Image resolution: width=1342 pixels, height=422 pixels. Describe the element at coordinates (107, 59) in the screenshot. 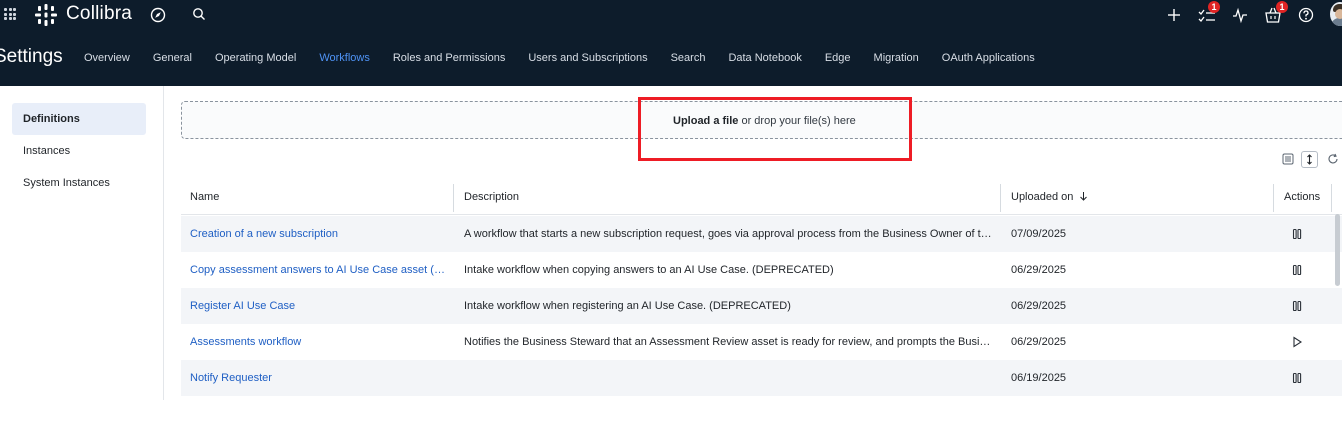

I see `tab-overview: Overview` at that location.